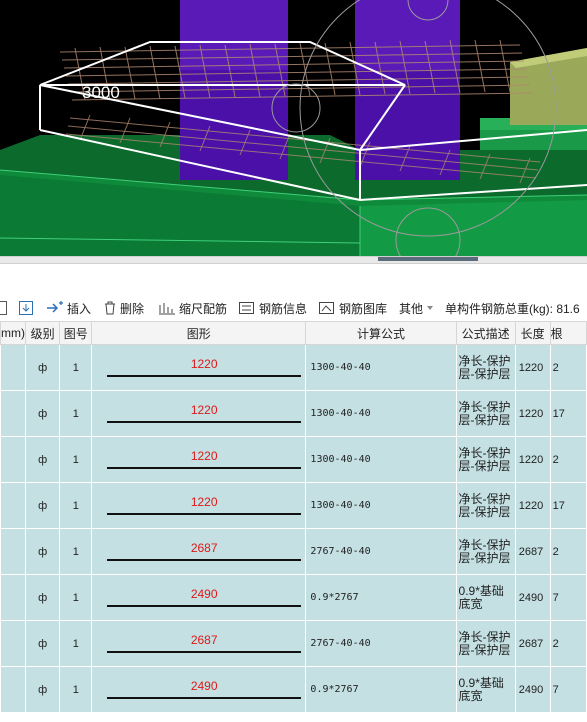 This screenshot has height=722, width=587. I want to click on col-header-grade: 级别, so click(42, 333).